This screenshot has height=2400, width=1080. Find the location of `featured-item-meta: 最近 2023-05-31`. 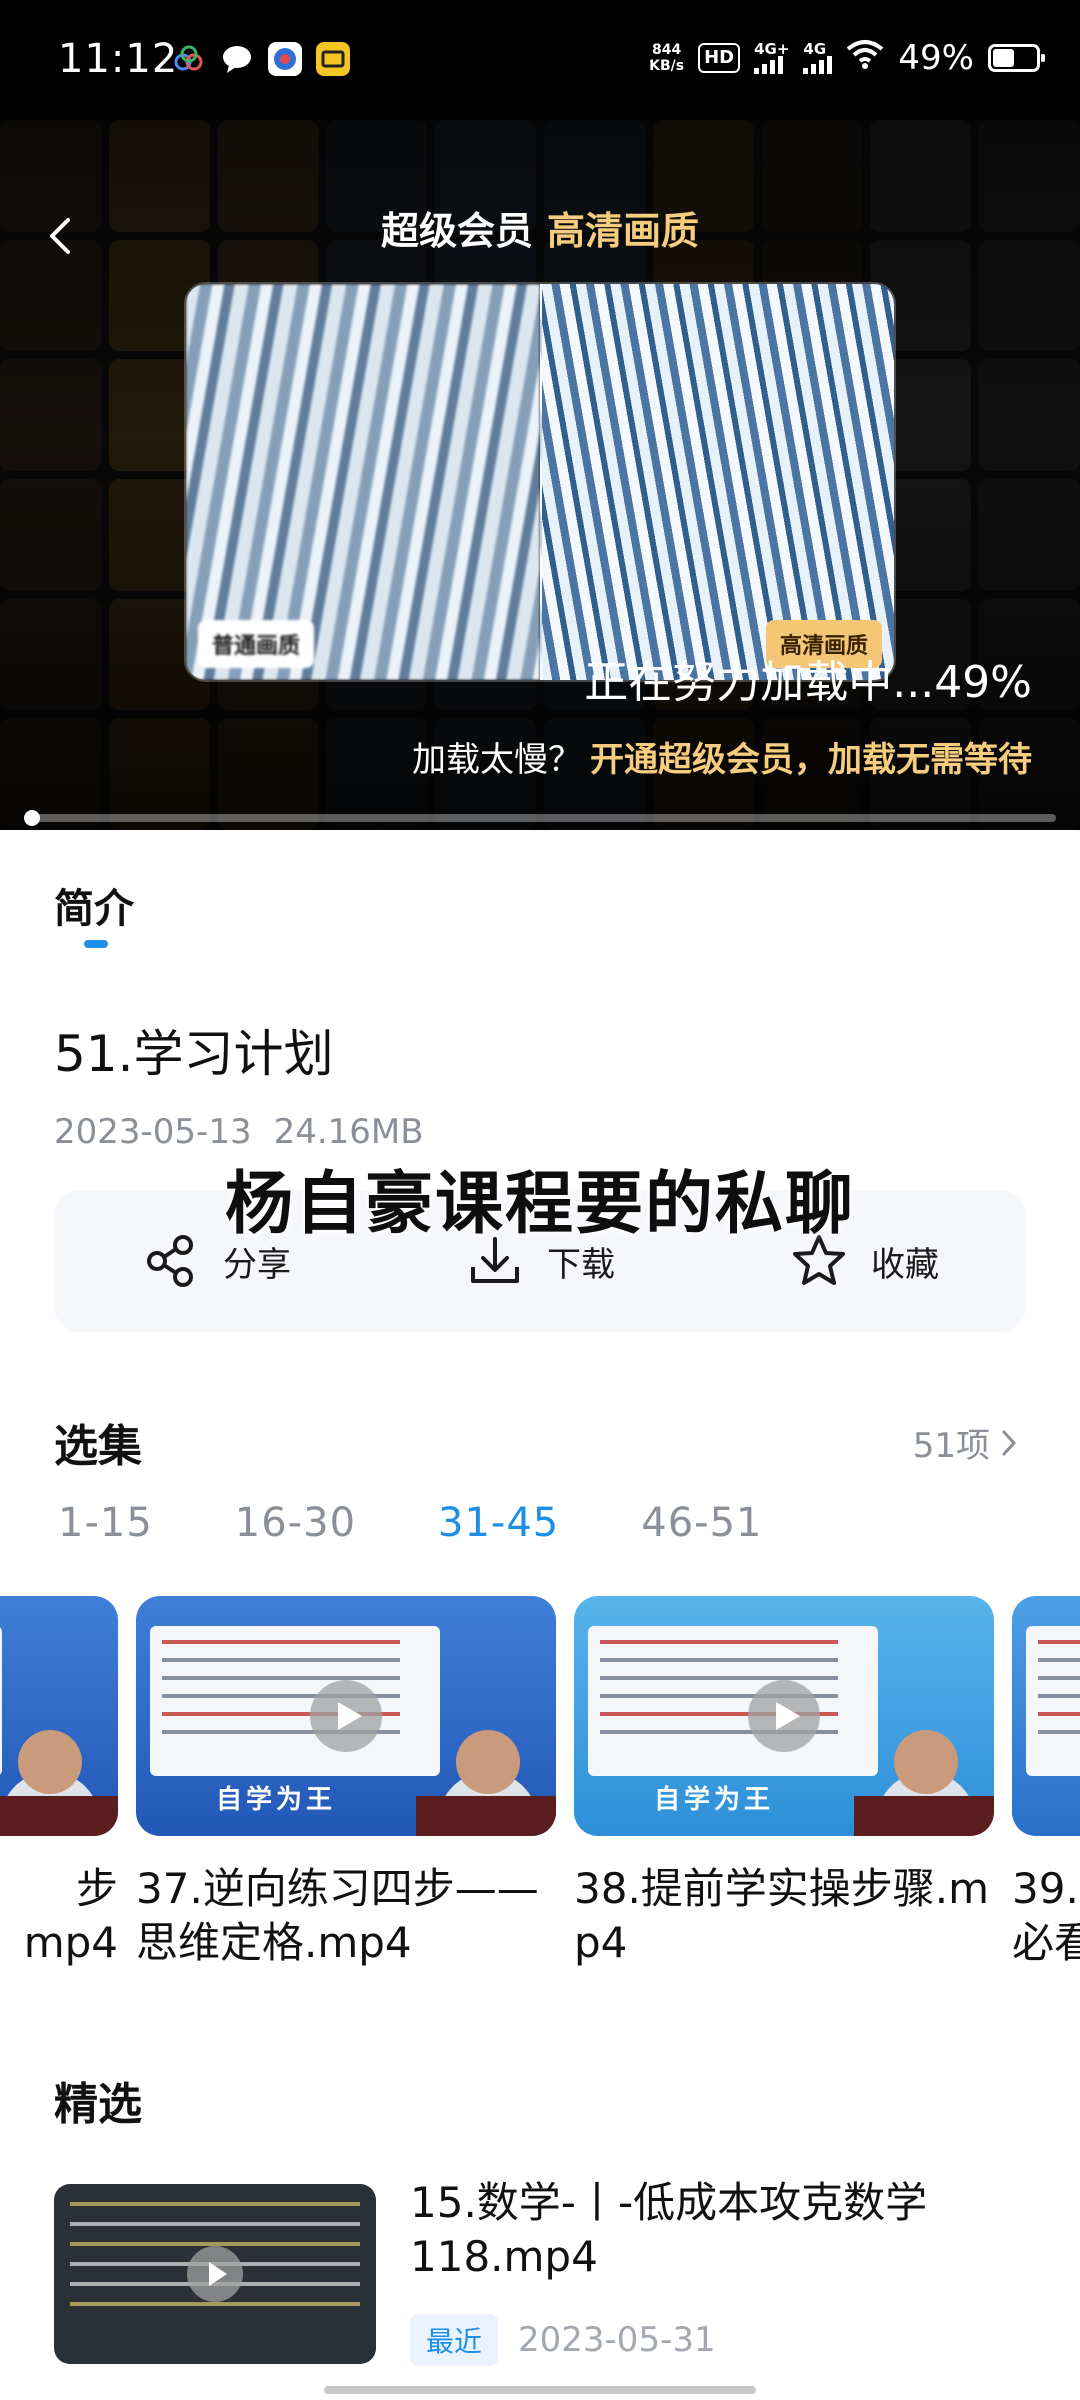

featured-item-meta: 最近 2023-05-31 is located at coordinates (563, 2340).